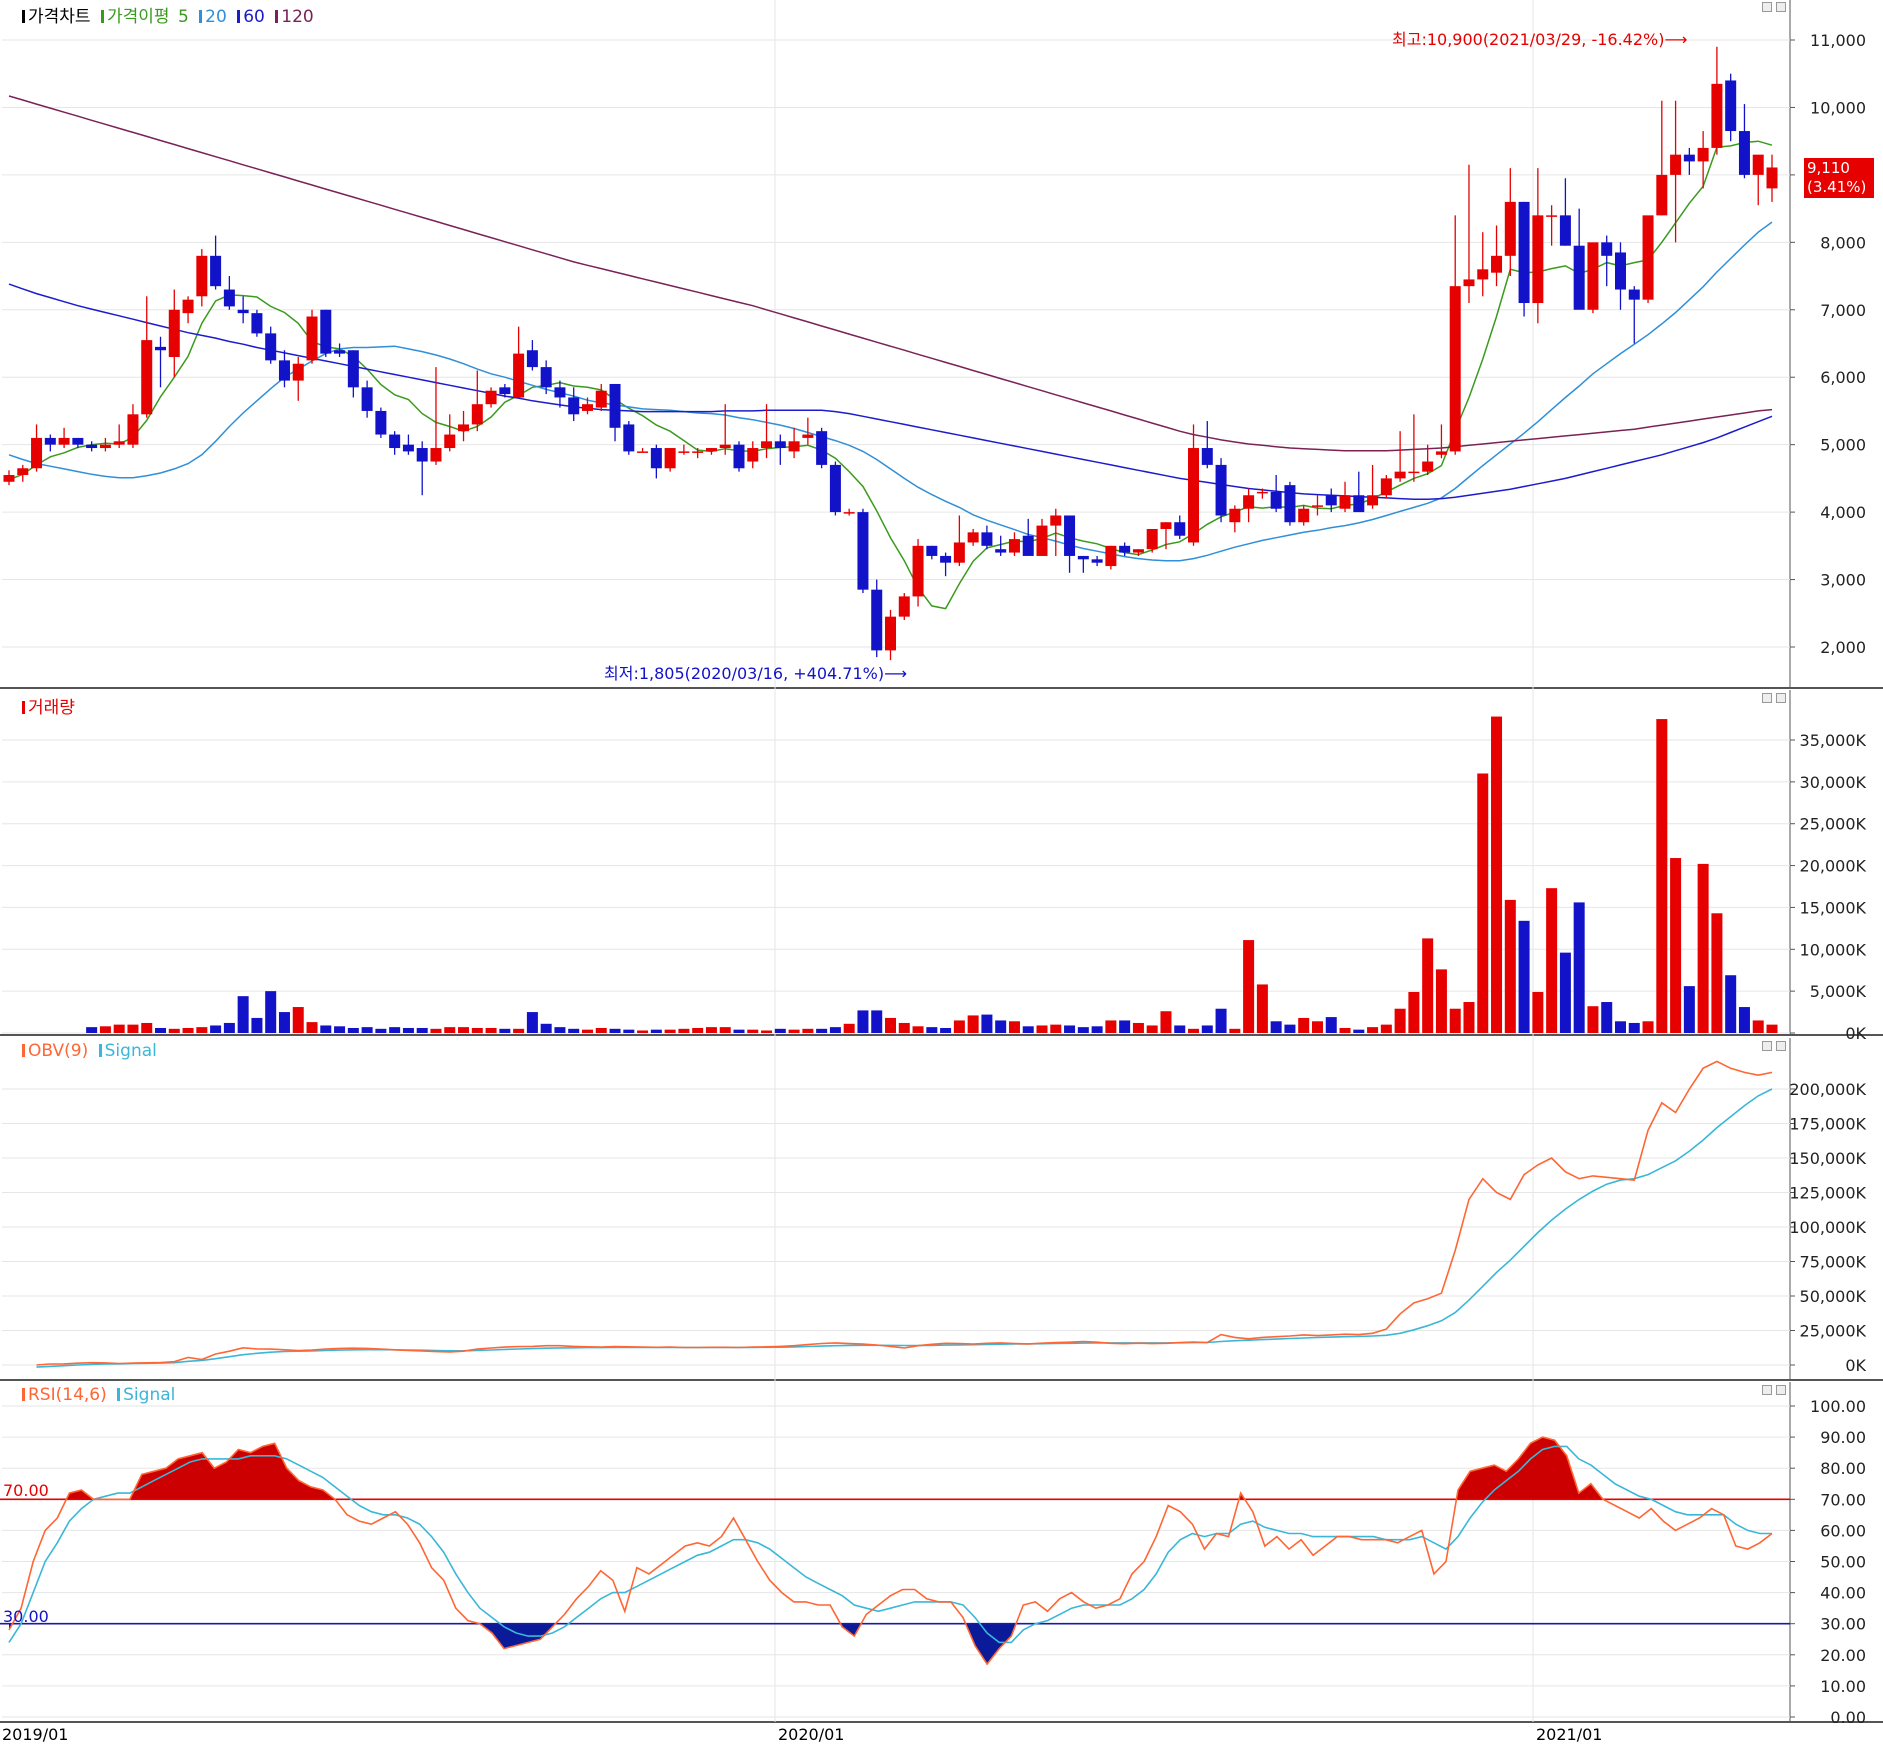  Describe the element at coordinates (1767, 698) in the screenshot. I see `volume-panel-minimize-button` at that location.